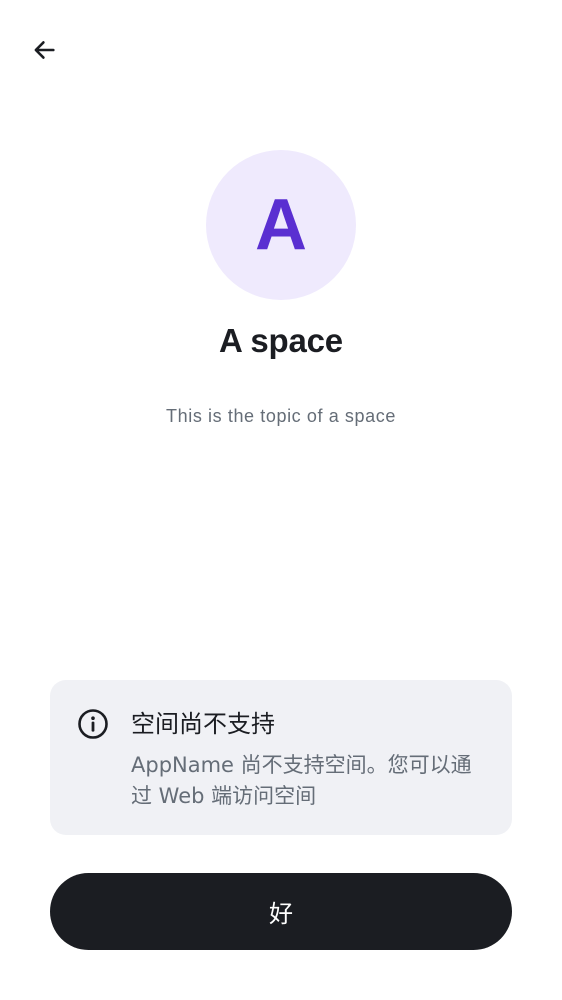 This screenshot has height=1000, width=562. I want to click on unsupported-notice: 空间尚不支持 AppName 尚不支持空间。您可以通过 Web 端访问空间, so click(281, 757).